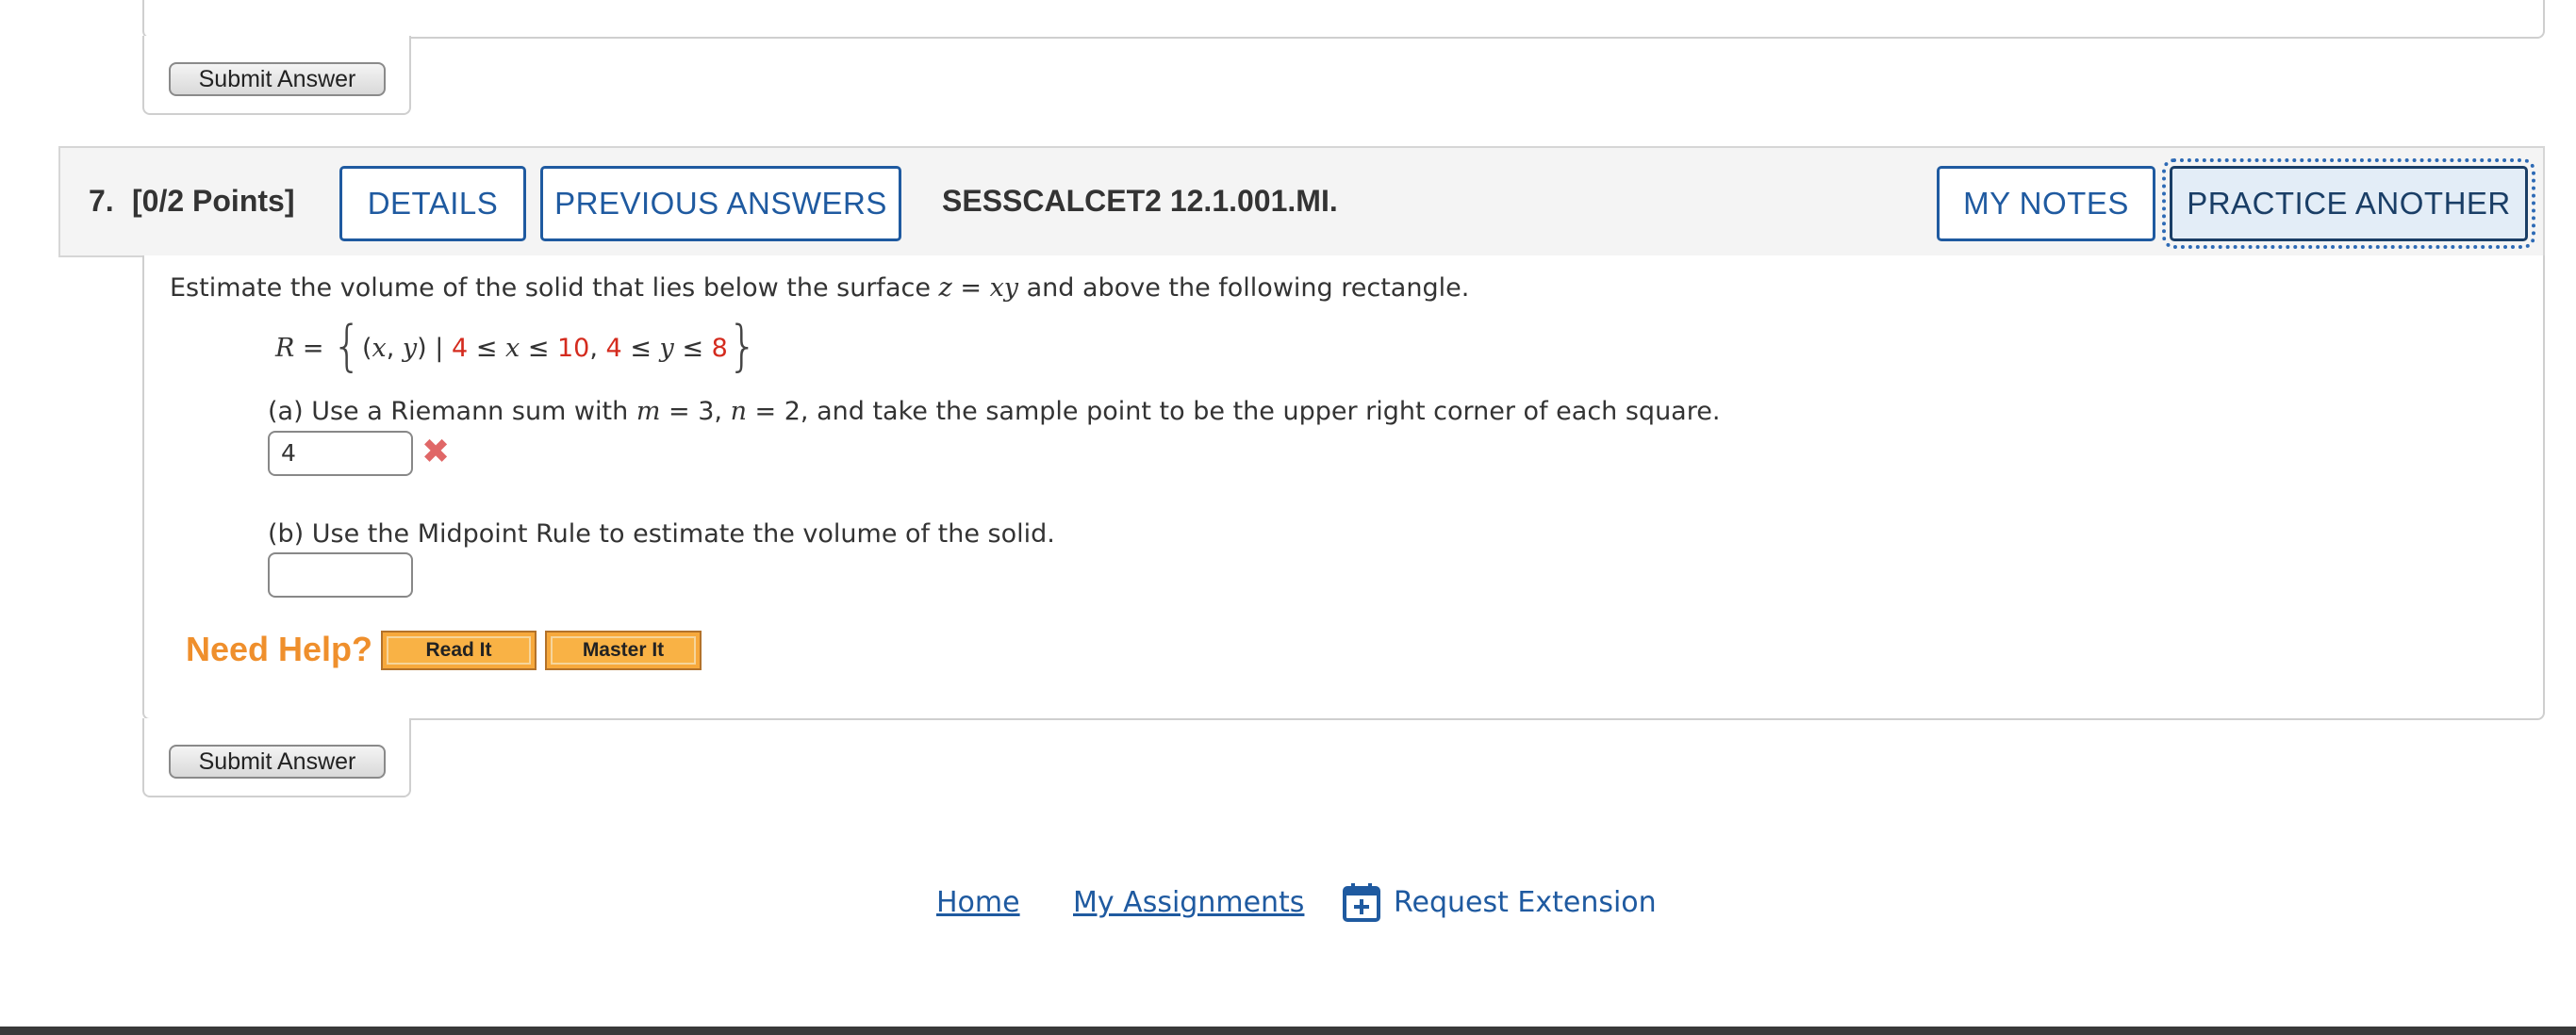 The width and height of the screenshot is (2576, 1035). I want to click on request-extension-label: Request Extension, so click(1525, 902).